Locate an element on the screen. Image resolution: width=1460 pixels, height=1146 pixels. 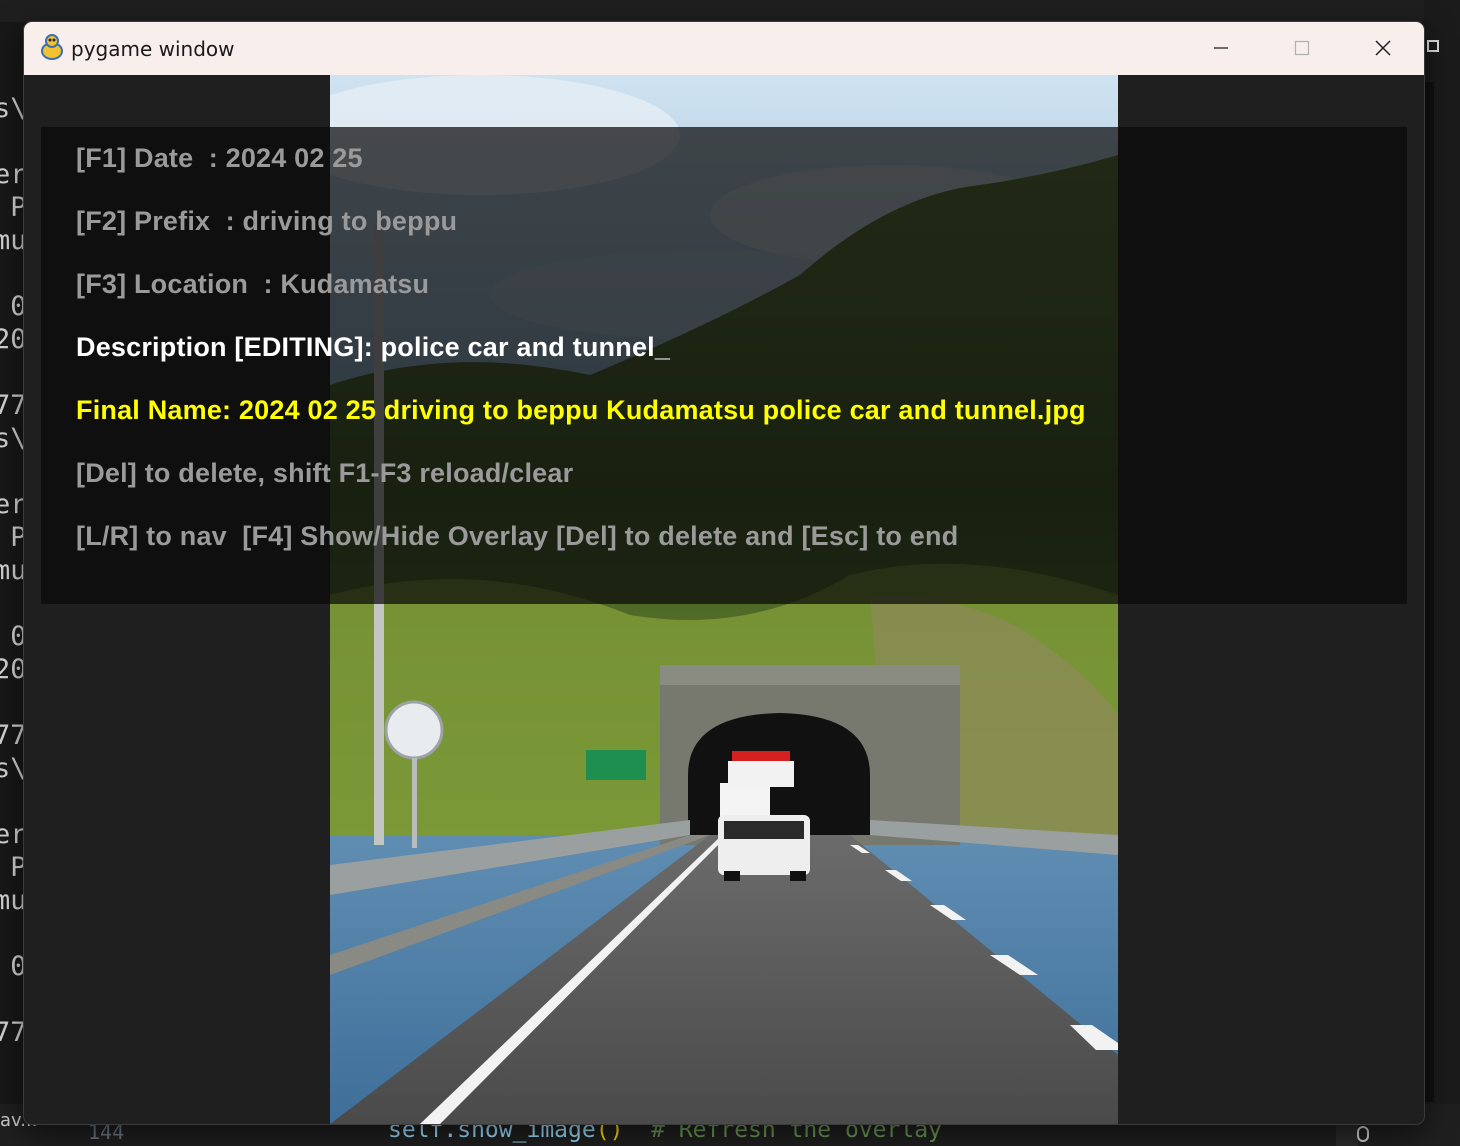
minimize-button is located at coordinates (1221, 48).